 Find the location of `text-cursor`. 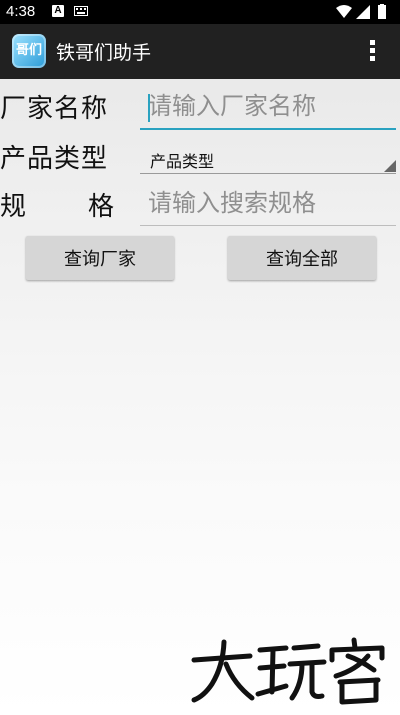

text-cursor is located at coordinates (149, 108).